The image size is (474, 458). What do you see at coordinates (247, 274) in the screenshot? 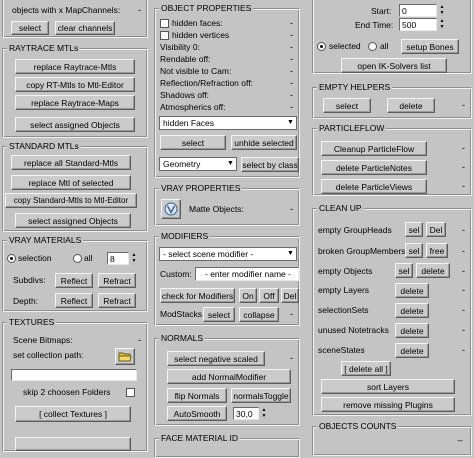
I see `custom-modifier-input: - enter modifier name -` at bounding box center [247, 274].